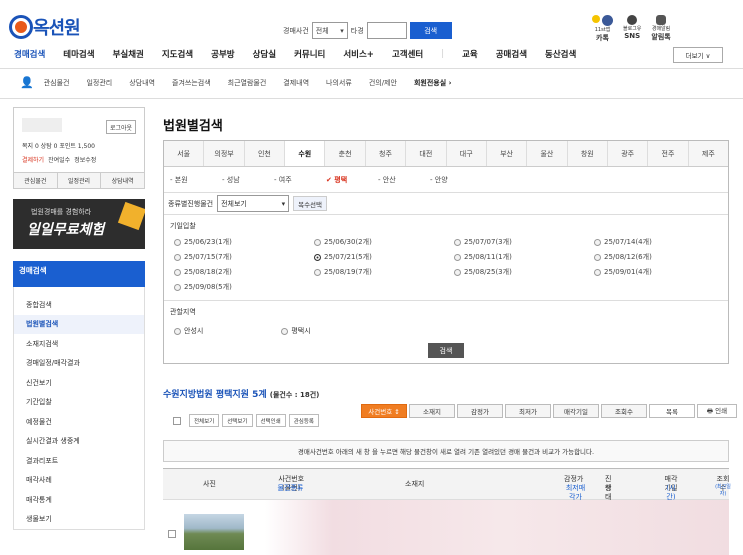 The image size is (743, 555). What do you see at coordinates (79, 383) in the screenshot?
I see `left-menu-item: 신건보기` at bounding box center [79, 383].